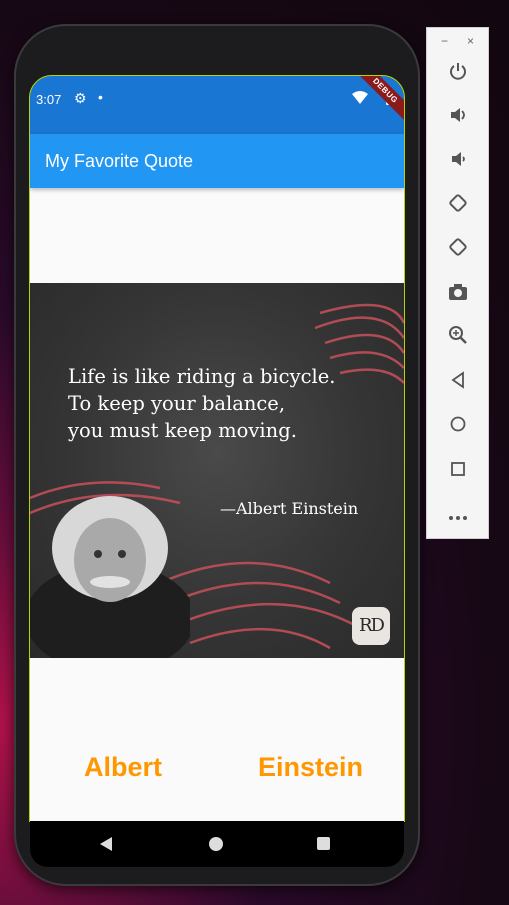 The width and height of the screenshot is (509, 905). What do you see at coordinates (458, 207) in the screenshot?
I see `rotate-left-icon` at bounding box center [458, 207].